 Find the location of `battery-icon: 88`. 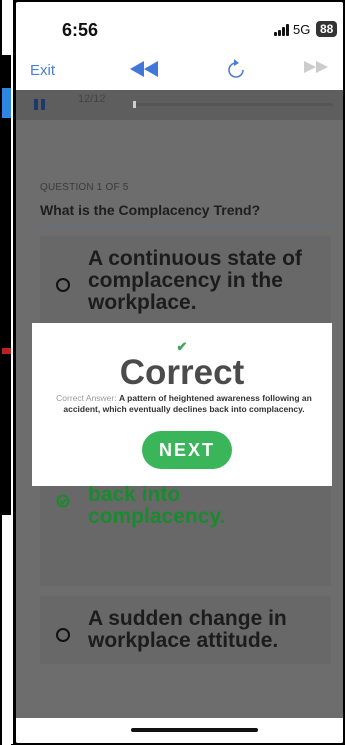

battery-icon: 88 is located at coordinates (327, 29).